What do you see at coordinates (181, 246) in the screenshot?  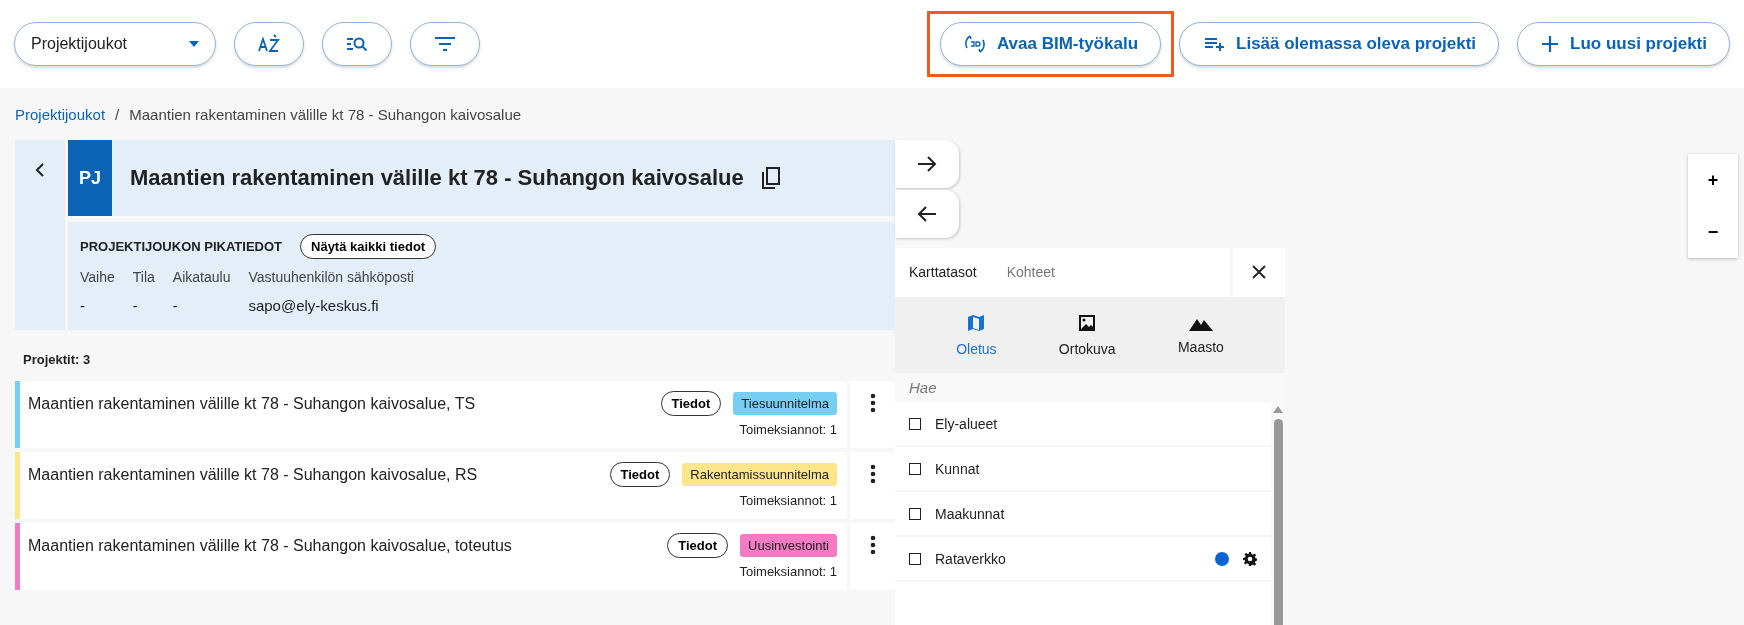 I see `quick-info-heading: PROJEKTIJOUKON PIKATIEDOT` at bounding box center [181, 246].